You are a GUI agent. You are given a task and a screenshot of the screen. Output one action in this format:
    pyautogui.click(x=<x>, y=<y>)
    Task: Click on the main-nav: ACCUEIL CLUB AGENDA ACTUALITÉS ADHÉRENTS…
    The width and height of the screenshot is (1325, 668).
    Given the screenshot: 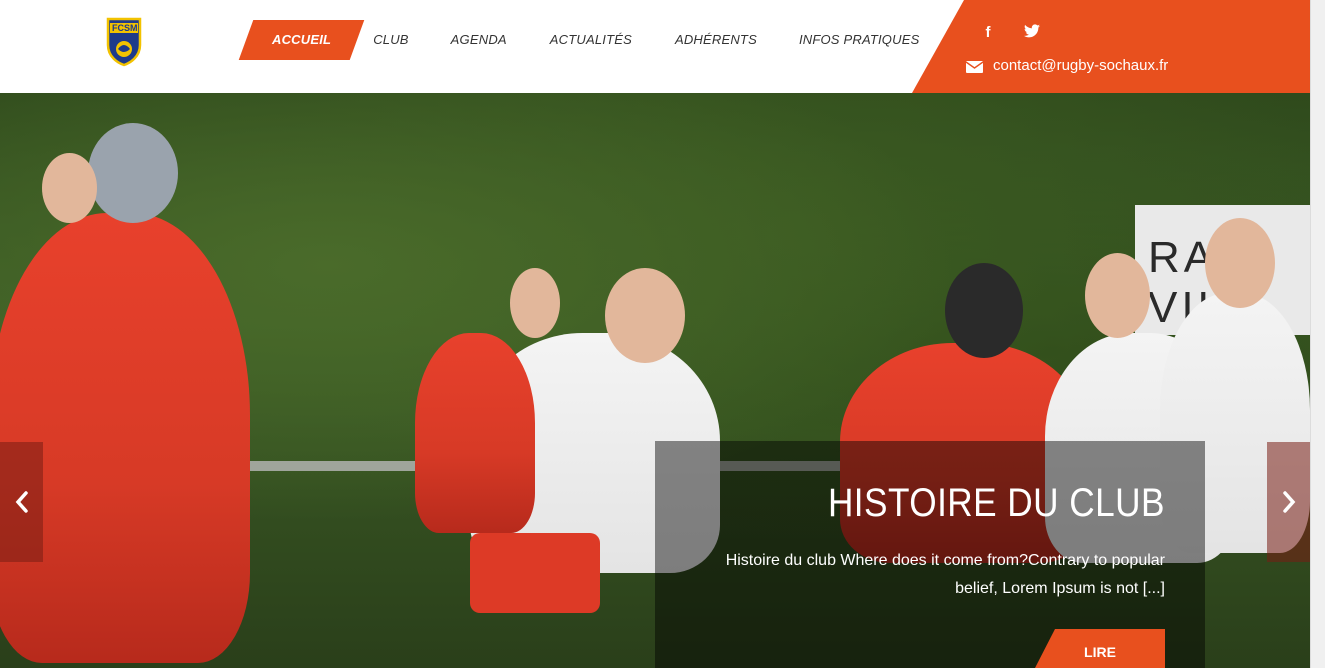 What is the action you would take?
    pyautogui.click(x=582, y=40)
    